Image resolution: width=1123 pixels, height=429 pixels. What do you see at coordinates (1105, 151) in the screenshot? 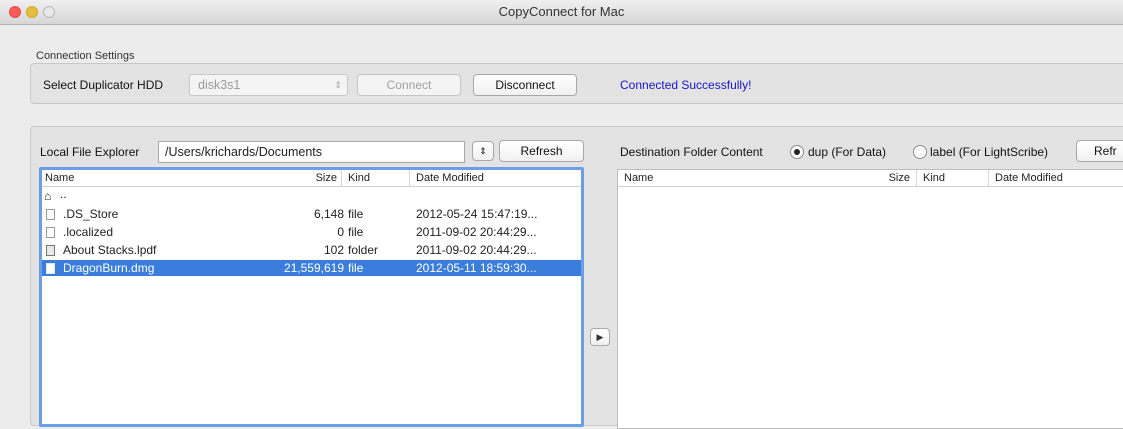
I see `destination-refresh-label: Refr` at bounding box center [1105, 151].